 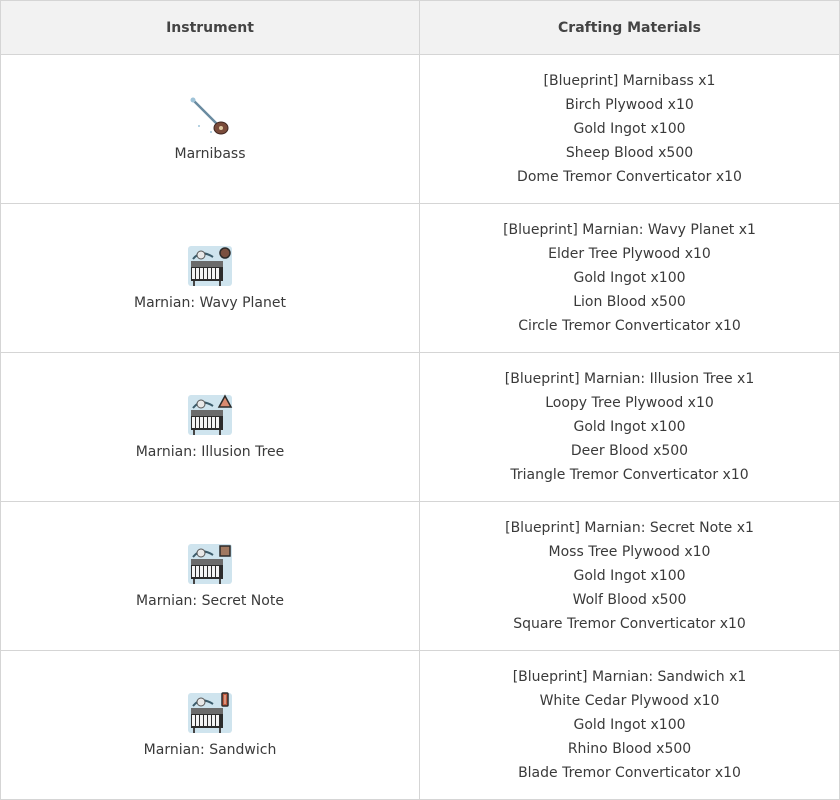 What do you see at coordinates (629, 302) in the screenshot?
I see `material-item: Lion Blood x500` at bounding box center [629, 302].